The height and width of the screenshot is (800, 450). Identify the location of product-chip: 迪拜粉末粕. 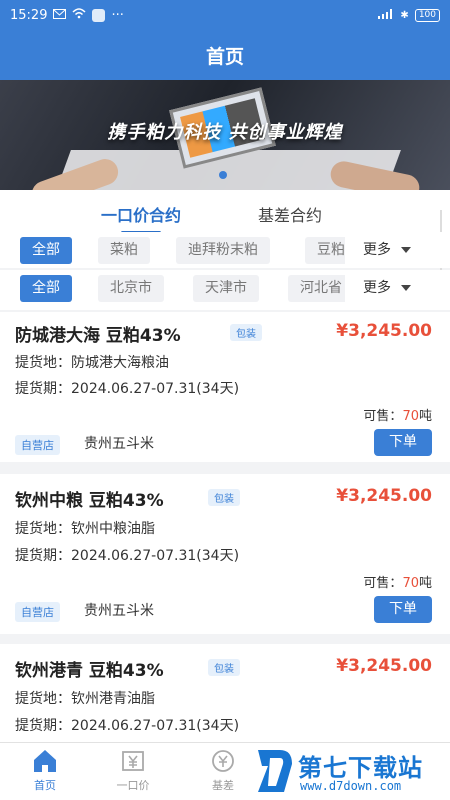
(223, 250).